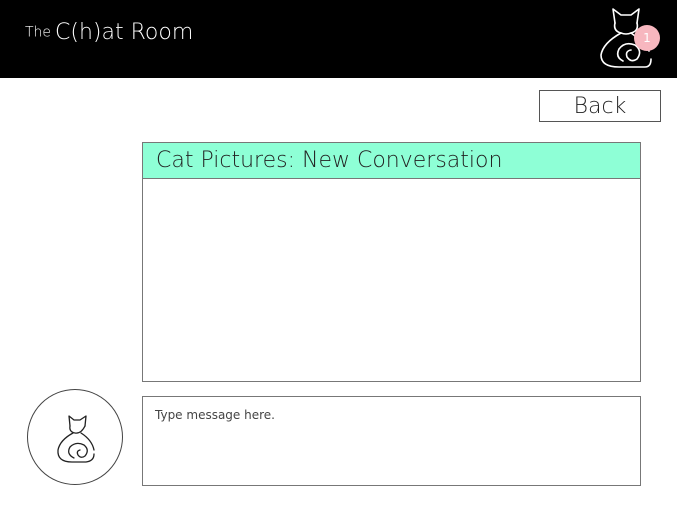 The width and height of the screenshot is (677, 508). Describe the element at coordinates (391, 441) in the screenshot. I see `message-input` at that location.